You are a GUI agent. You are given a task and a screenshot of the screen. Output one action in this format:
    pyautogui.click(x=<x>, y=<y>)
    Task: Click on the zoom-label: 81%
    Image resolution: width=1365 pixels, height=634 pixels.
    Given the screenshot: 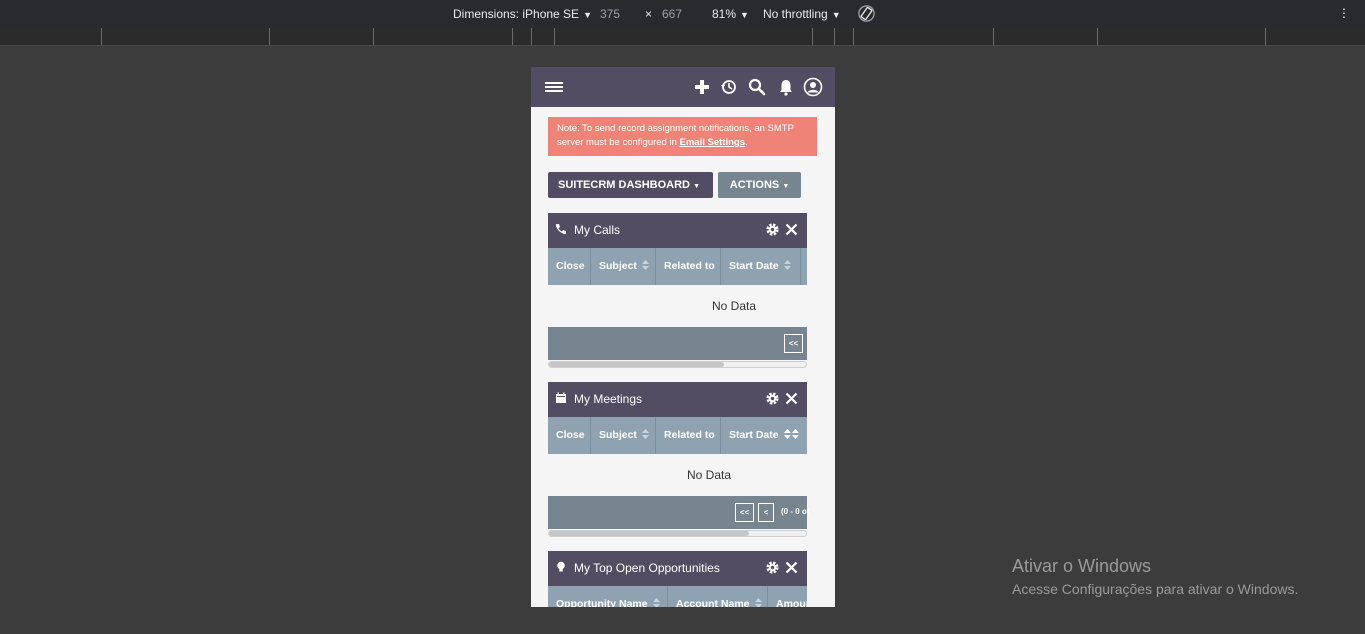 What is the action you would take?
    pyautogui.click(x=724, y=14)
    